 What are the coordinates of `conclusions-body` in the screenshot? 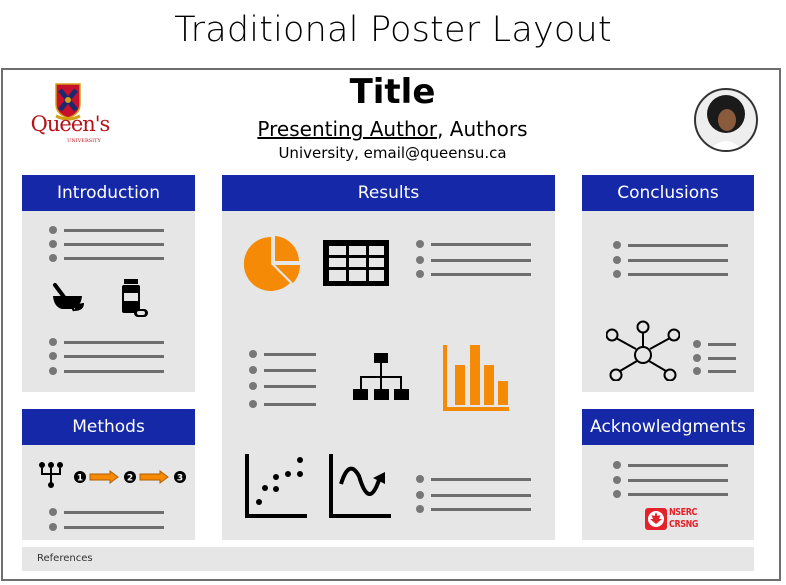 It's located at (668, 301).